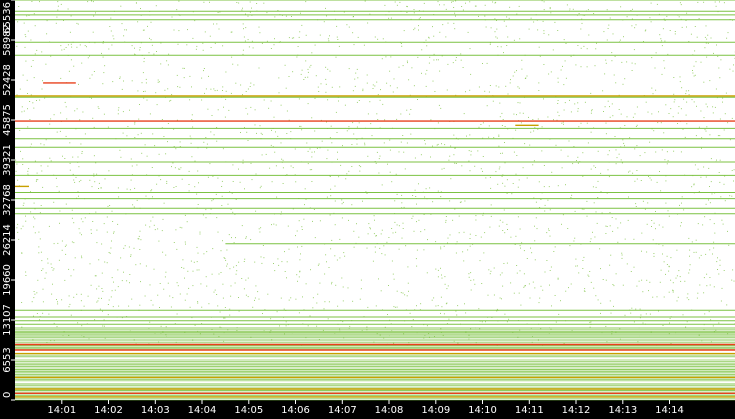 Image resolution: width=735 pixels, height=419 pixels. Describe the element at coordinates (529, 410) in the screenshot. I see `x-tick-label: 14:11` at that location.